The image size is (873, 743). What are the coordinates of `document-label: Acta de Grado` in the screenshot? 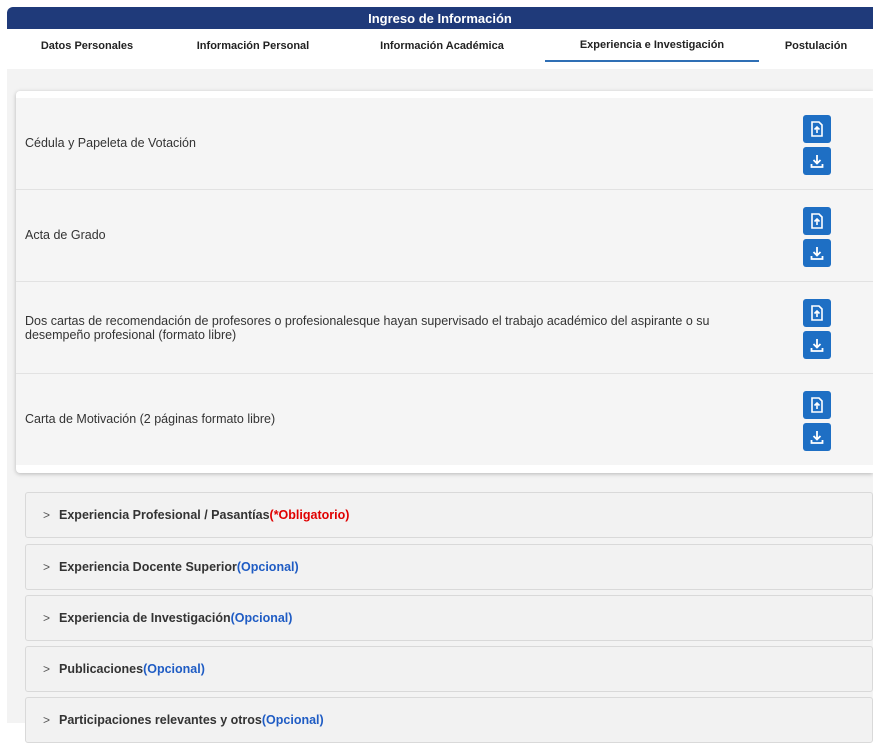 It's located at (65, 235).